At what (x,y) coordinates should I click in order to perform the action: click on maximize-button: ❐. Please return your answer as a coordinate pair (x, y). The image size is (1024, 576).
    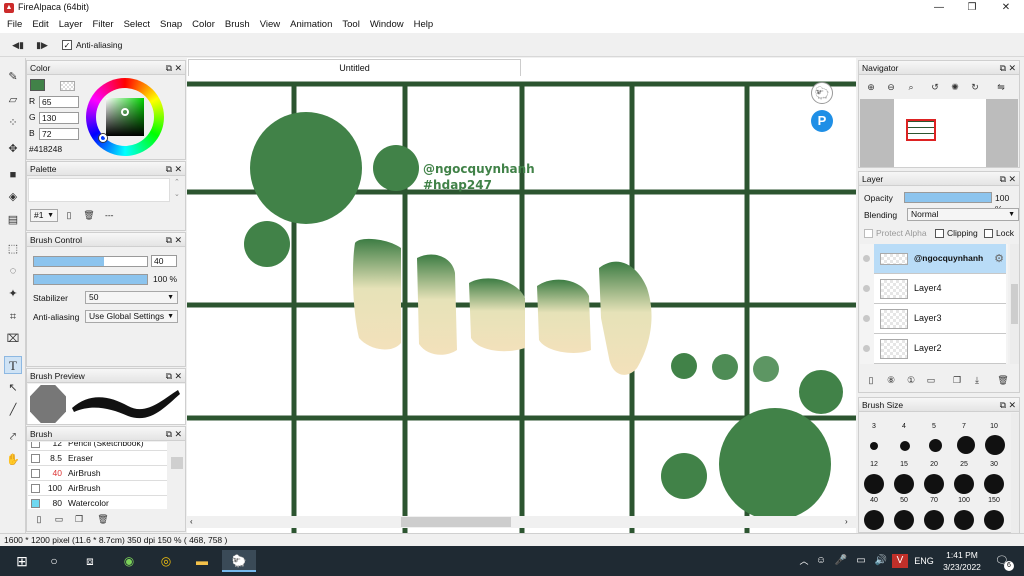
    Looking at the image, I should click on (972, 8).